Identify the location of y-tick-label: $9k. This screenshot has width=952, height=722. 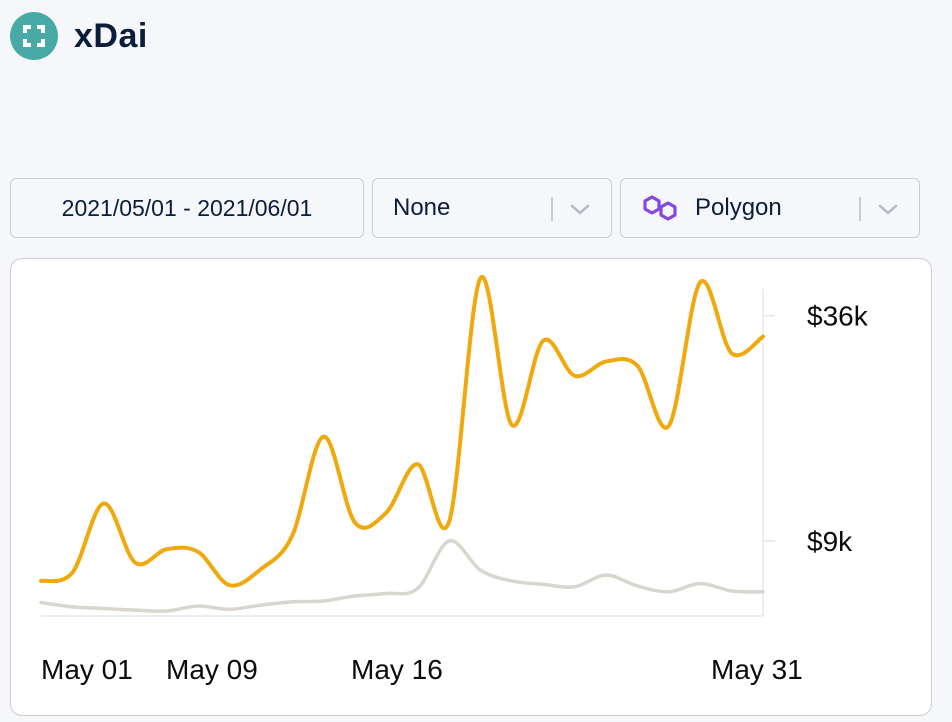
(830, 541).